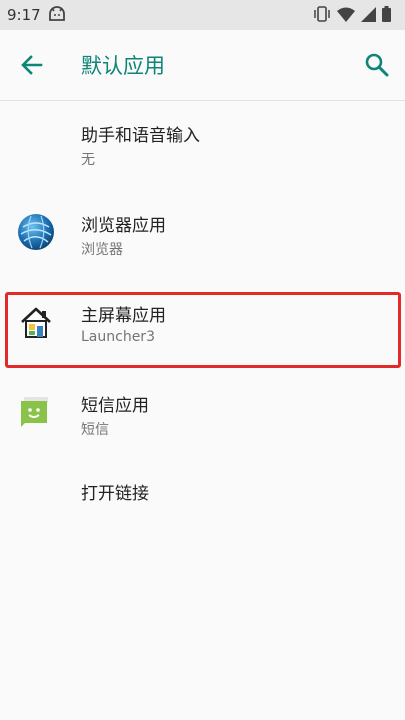  I want to click on list-item-title: 短信应用, so click(115, 406).